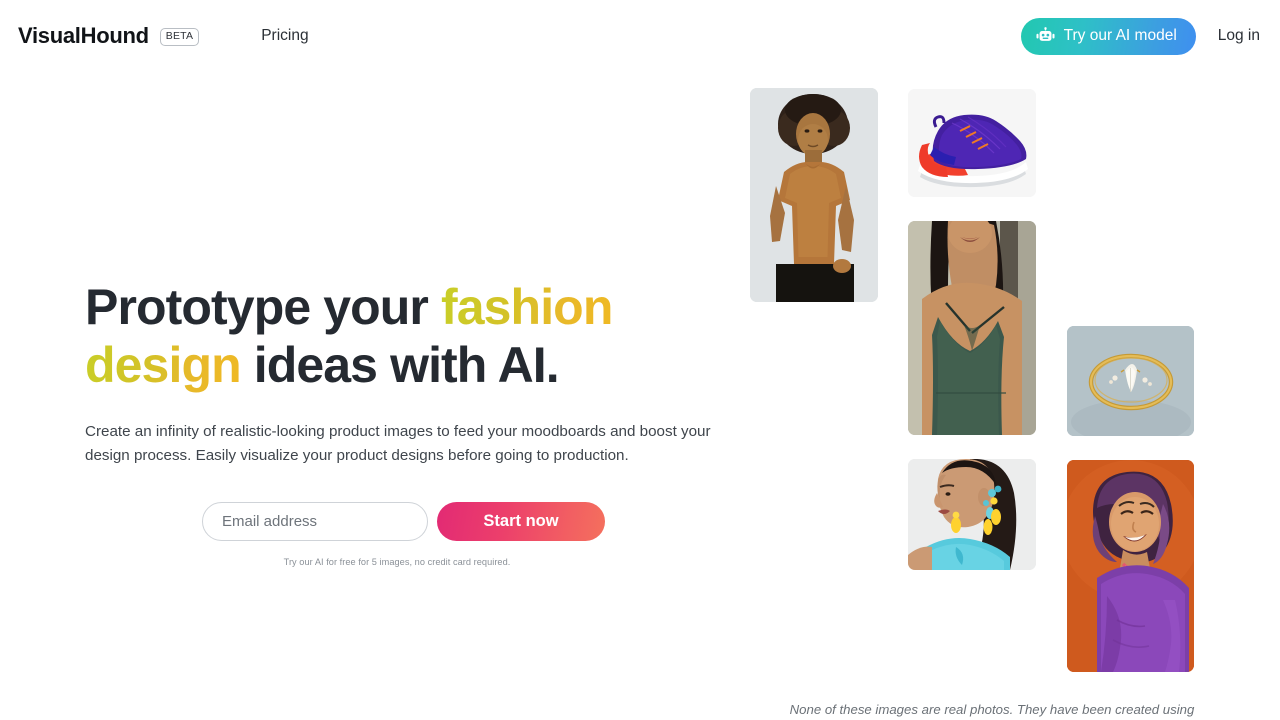 The width and height of the screenshot is (1280, 720). I want to click on try-ai-model-button: Try our AI model, so click(1108, 36).